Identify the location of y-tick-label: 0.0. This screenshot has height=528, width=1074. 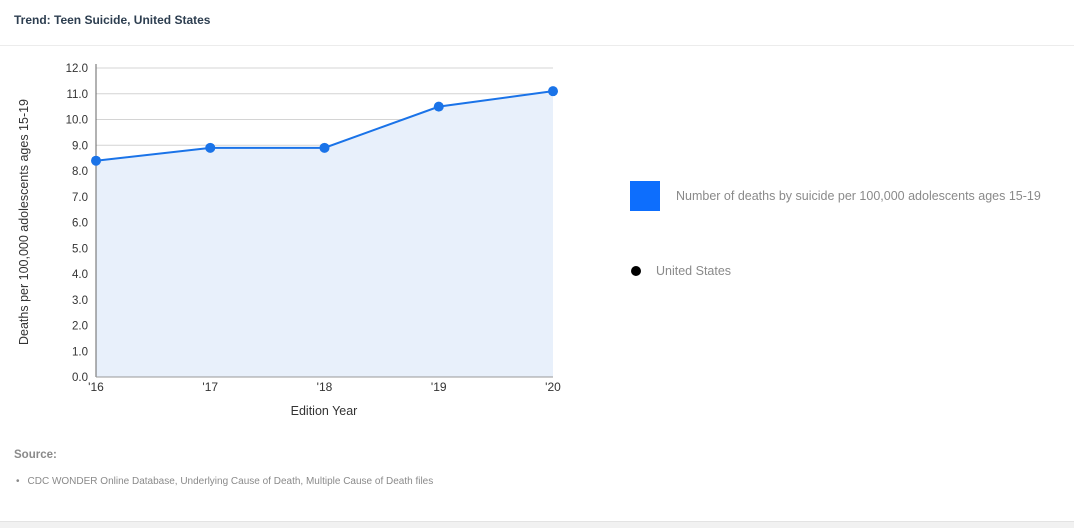
(80, 378).